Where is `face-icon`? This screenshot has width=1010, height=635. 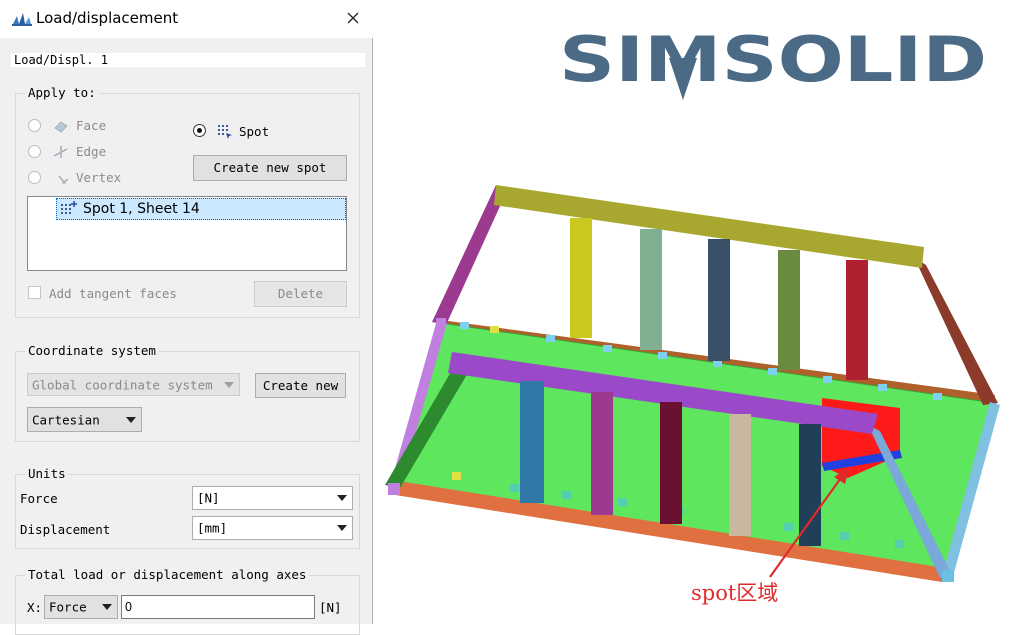
face-icon is located at coordinates (61, 127).